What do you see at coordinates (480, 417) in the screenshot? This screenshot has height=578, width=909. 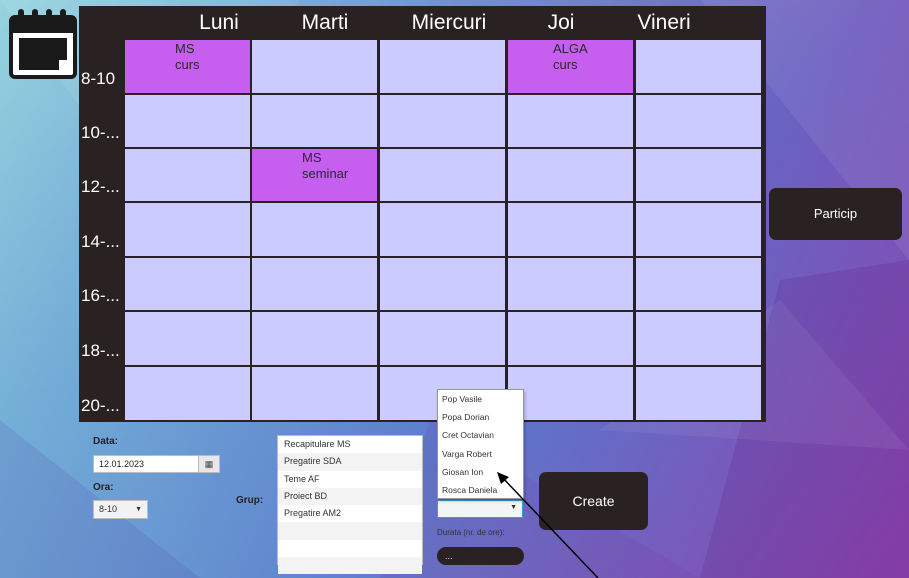 I see `participant-option: Popa Dorian` at bounding box center [480, 417].